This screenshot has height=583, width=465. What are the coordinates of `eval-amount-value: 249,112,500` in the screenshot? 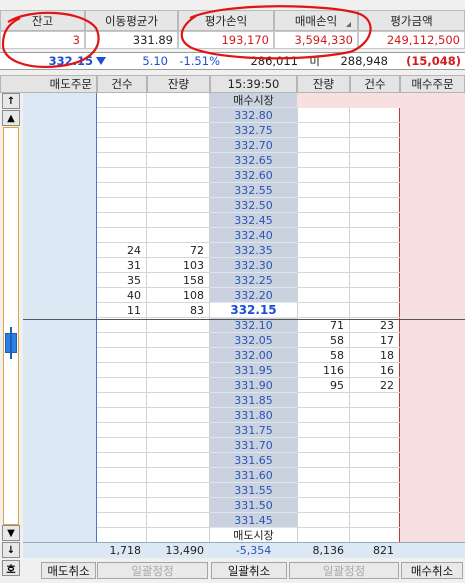 It's located at (411, 40).